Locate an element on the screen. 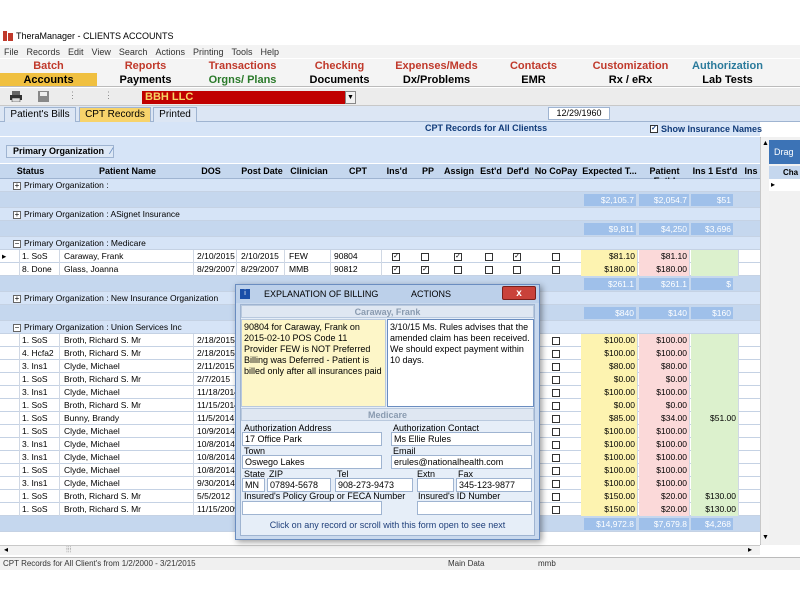 This screenshot has width=800, height=600. menu-actions: Actions is located at coordinates (170, 52).